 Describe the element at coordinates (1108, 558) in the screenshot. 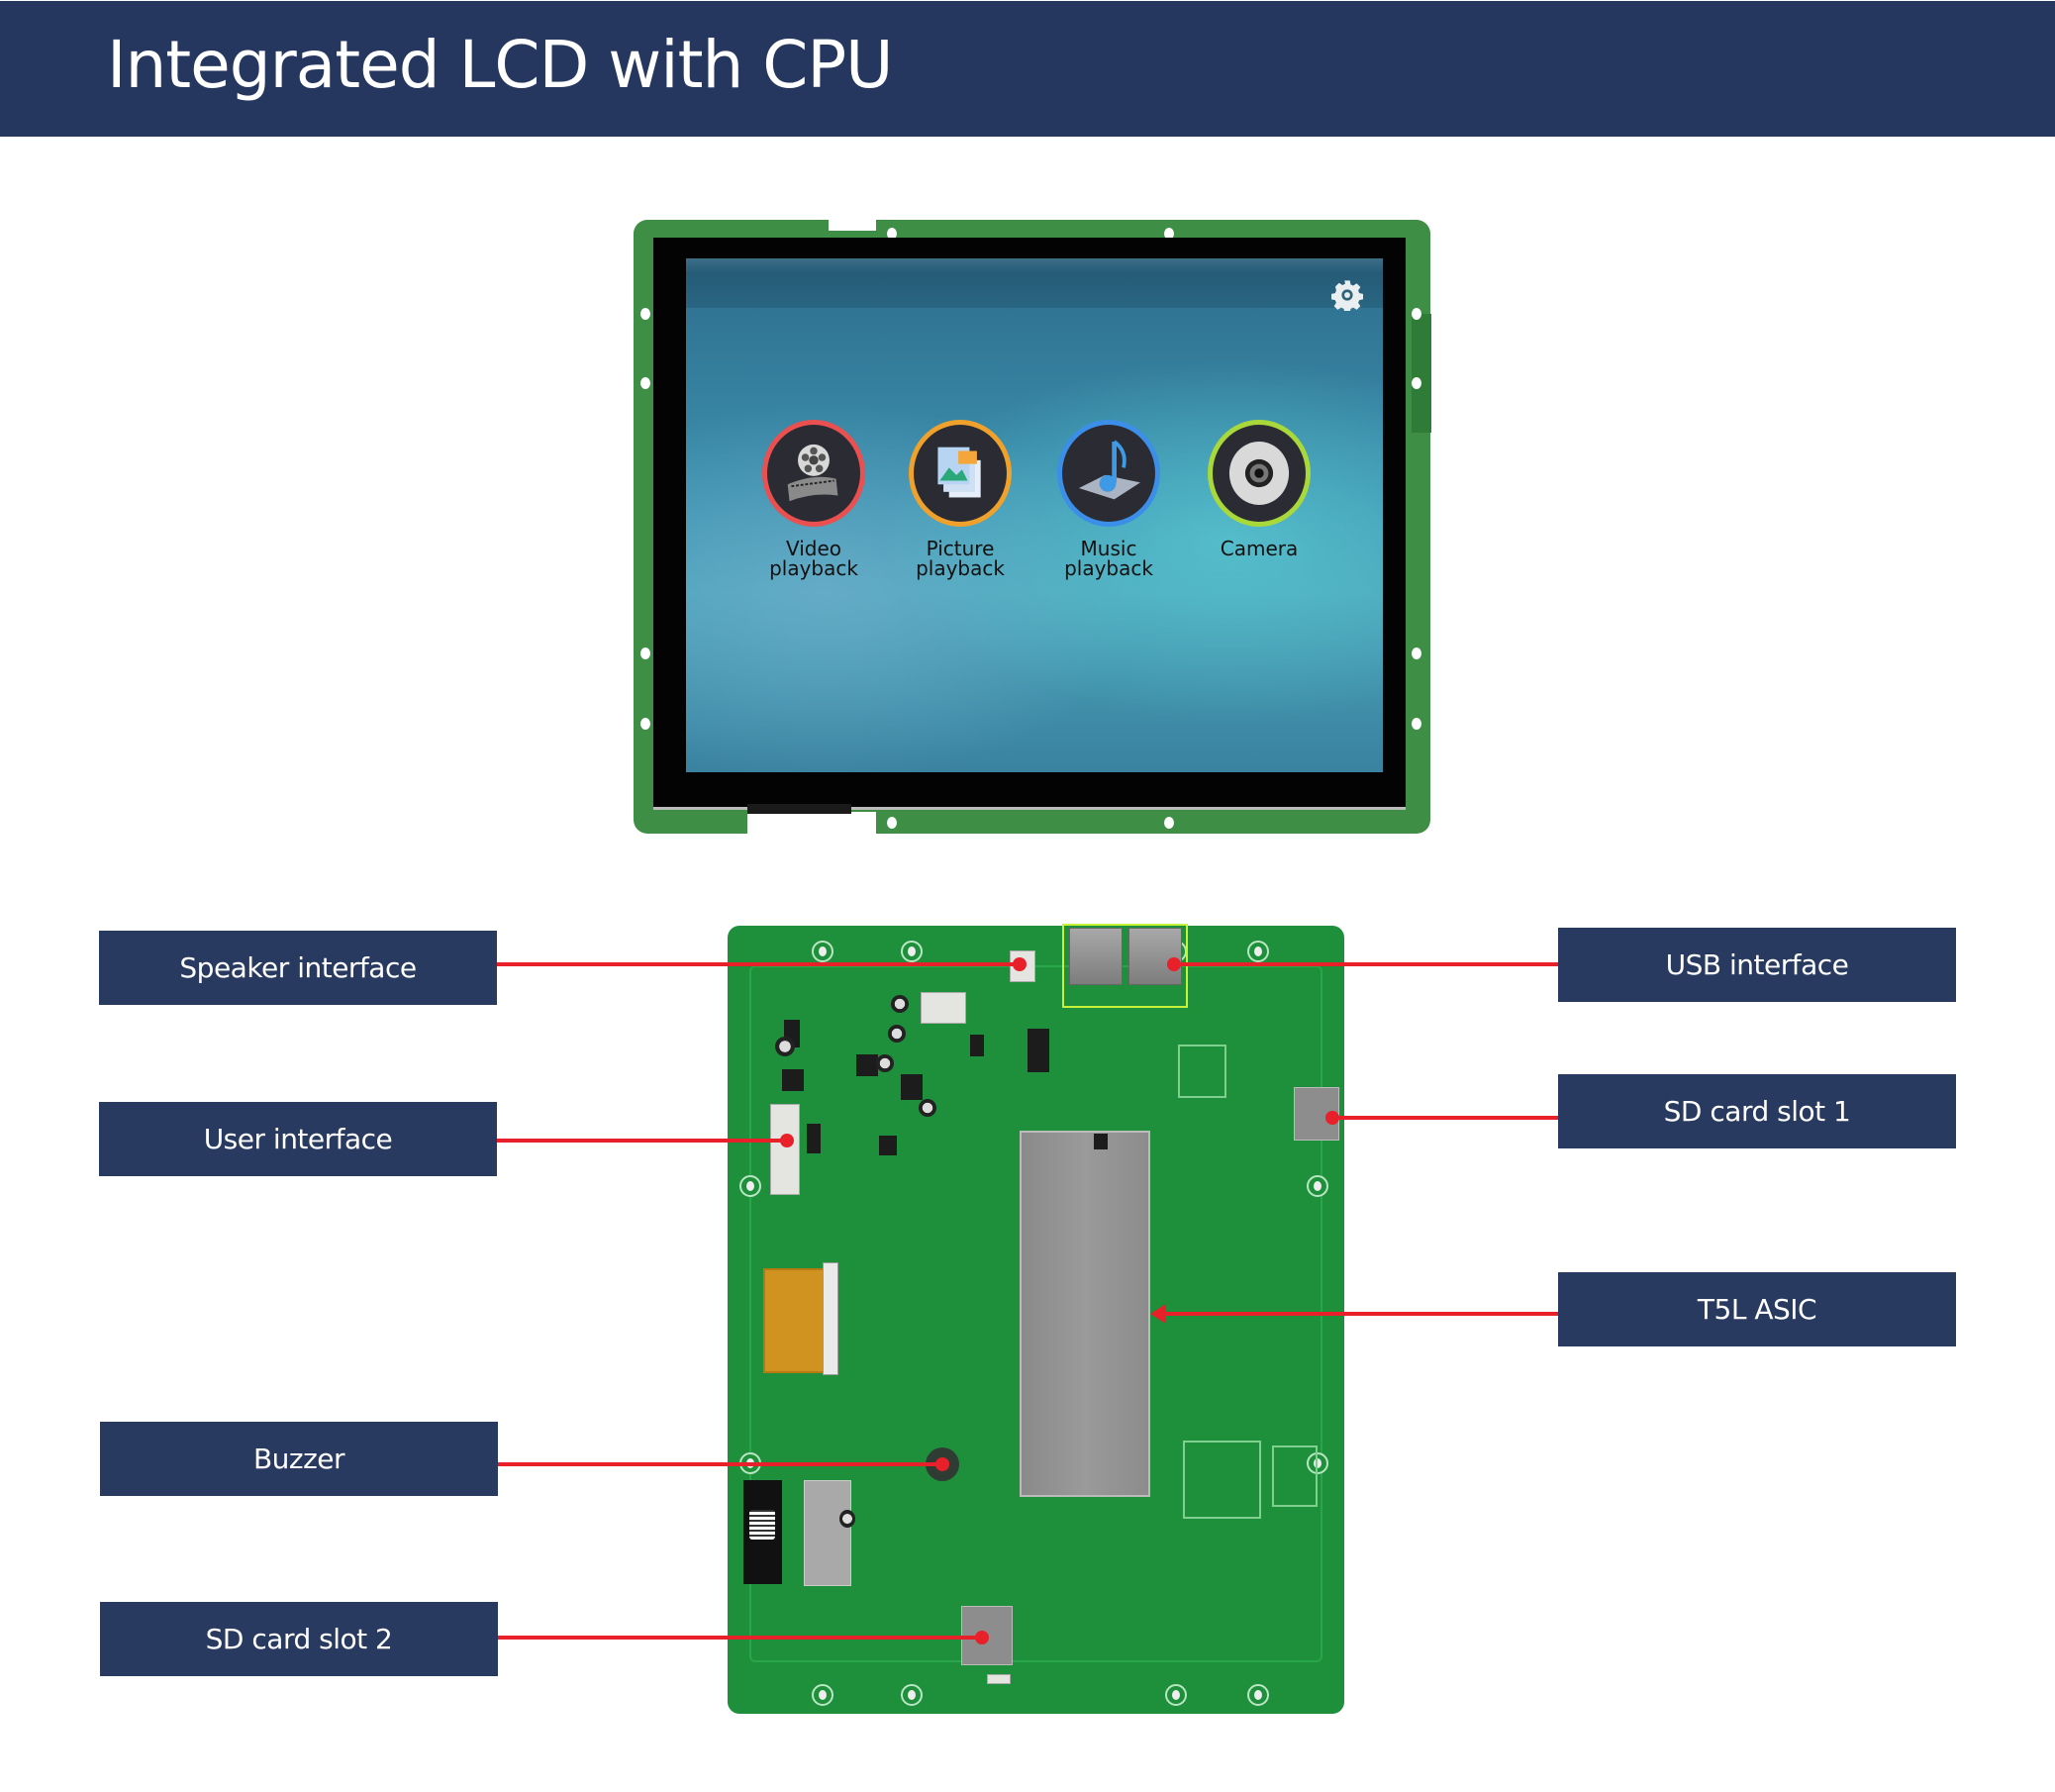

I see `app-label: Music playback` at that location.